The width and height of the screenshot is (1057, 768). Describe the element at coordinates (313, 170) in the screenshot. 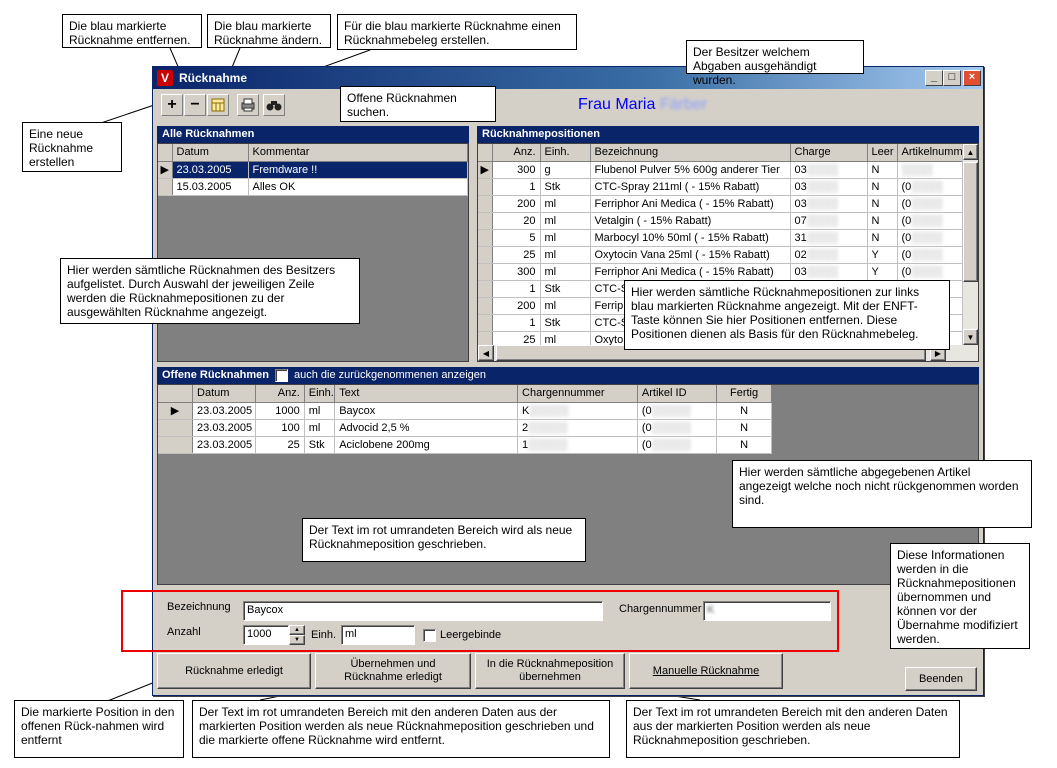

I see `table-row: ▶ 23.03.2005 Fremdware !!` at that location.